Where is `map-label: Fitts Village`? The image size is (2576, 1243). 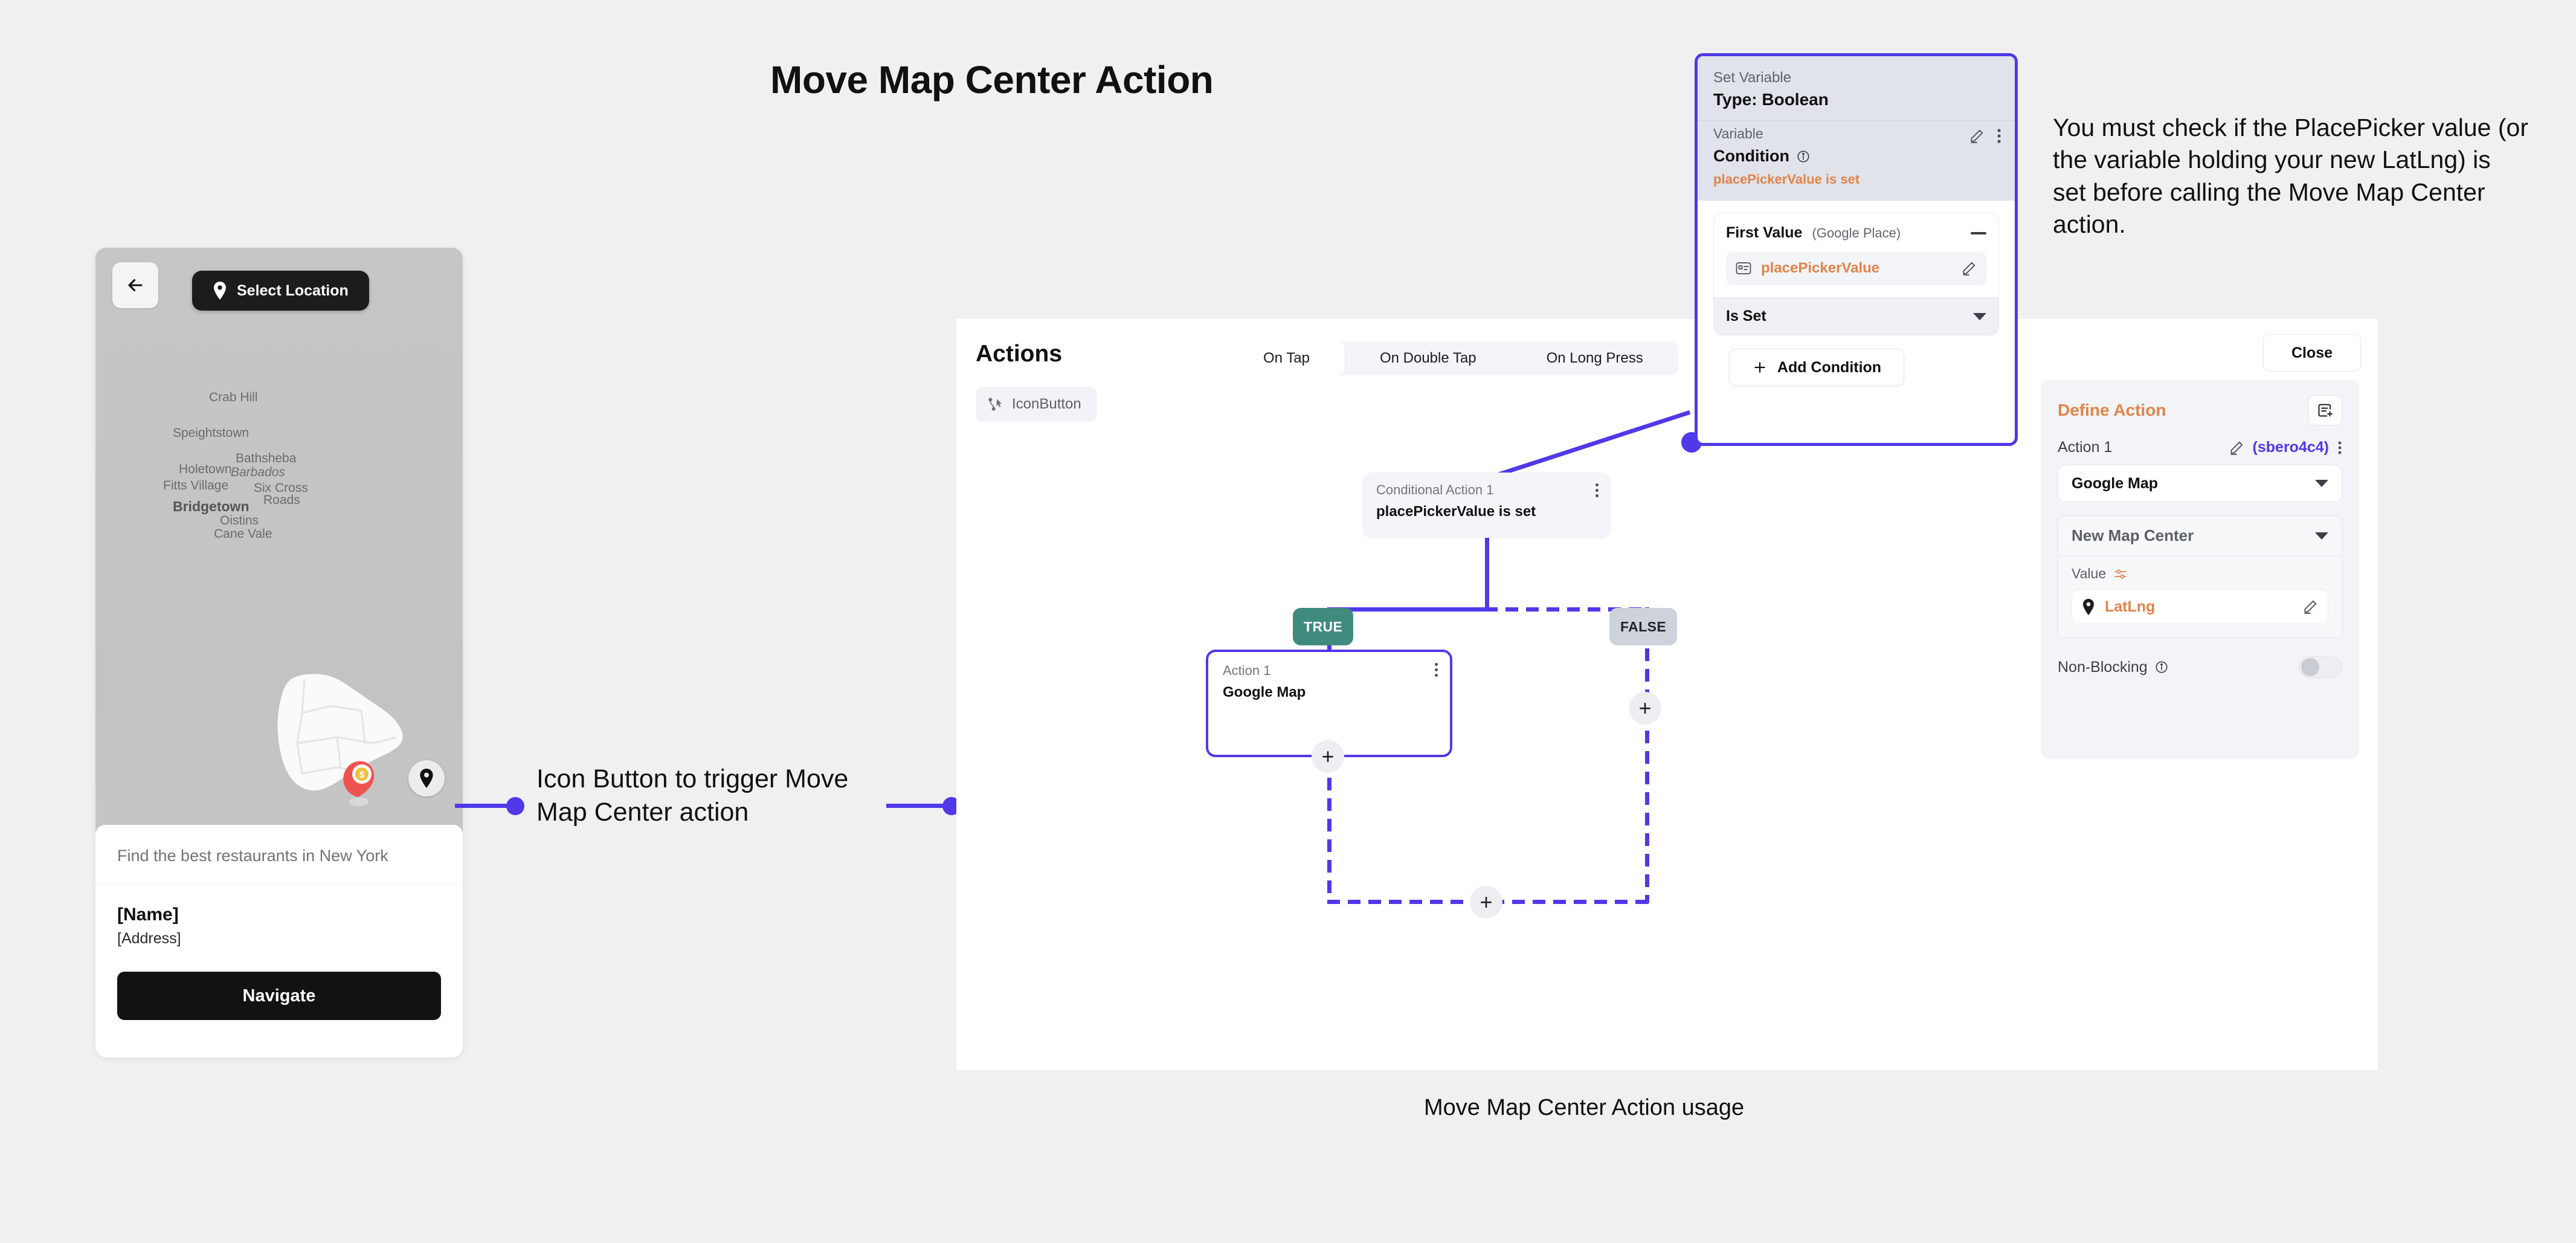
map-label: Fitts Village is located at coordinates (196, 485).